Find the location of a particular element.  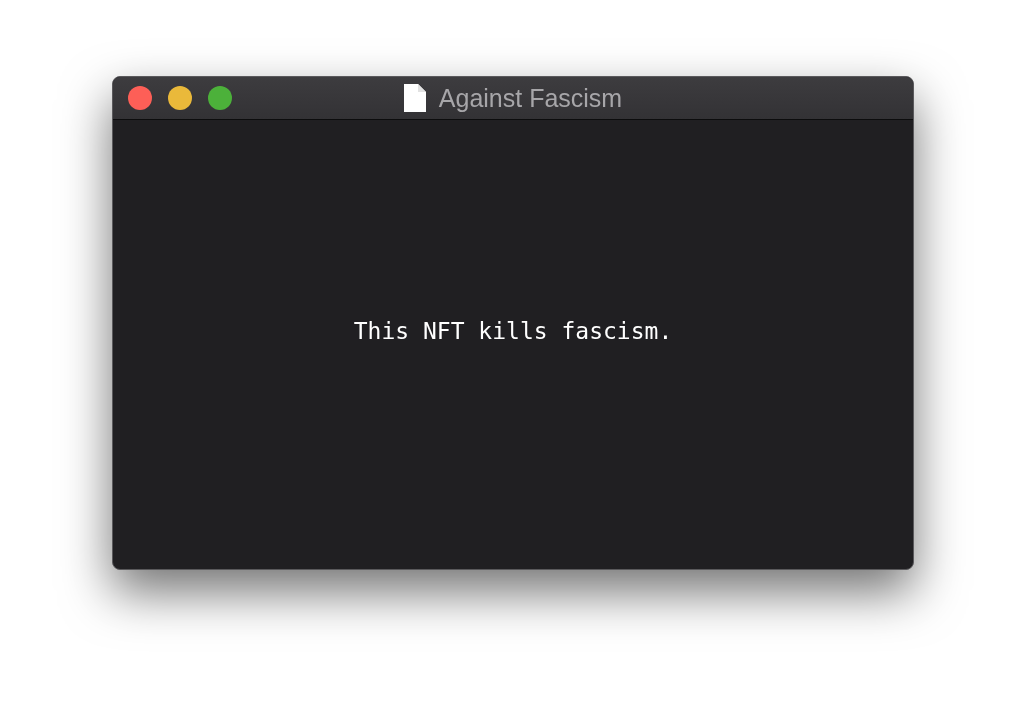

message-text: This NFT kills fascism. is located at coordinates (513, 331).